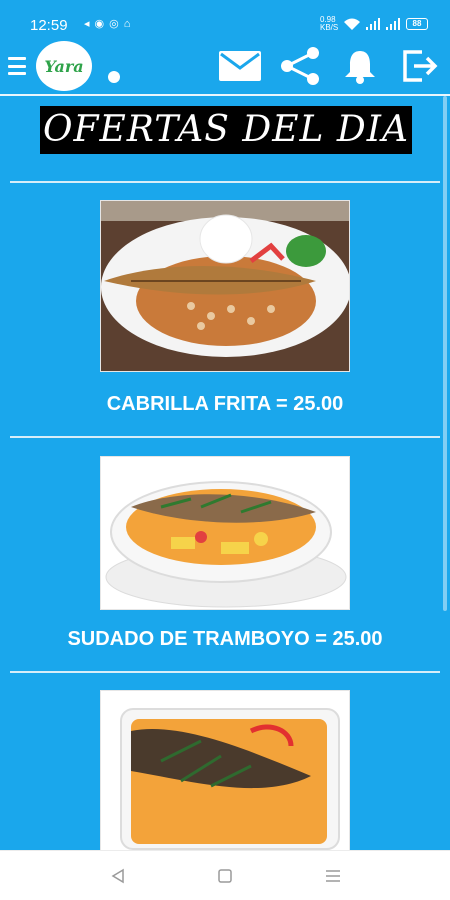 This screenshot has width=450, height=900. Describe the element at coordinates (352, 24) in the screenshot. I see `wifi-icon` at that location.